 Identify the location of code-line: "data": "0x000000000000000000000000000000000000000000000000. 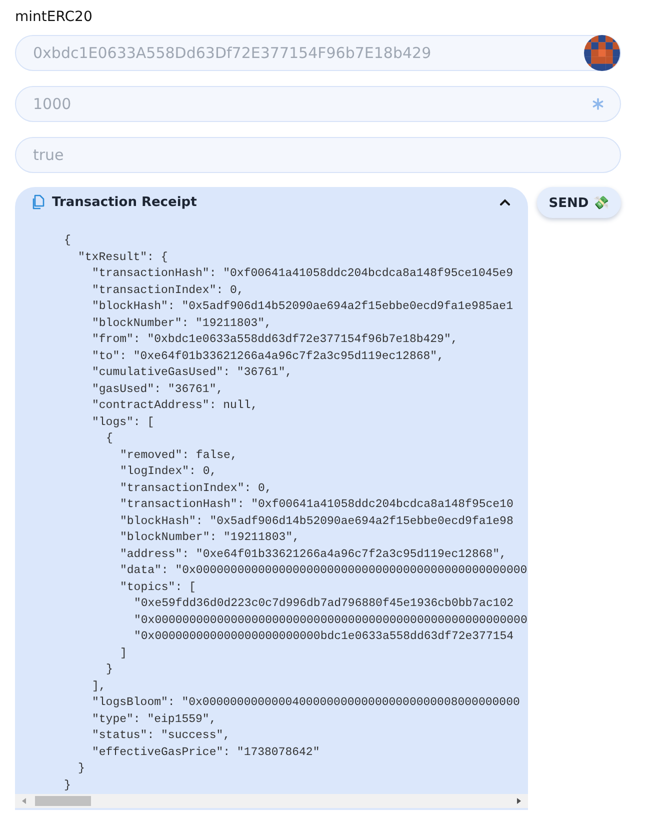
(324, 570).